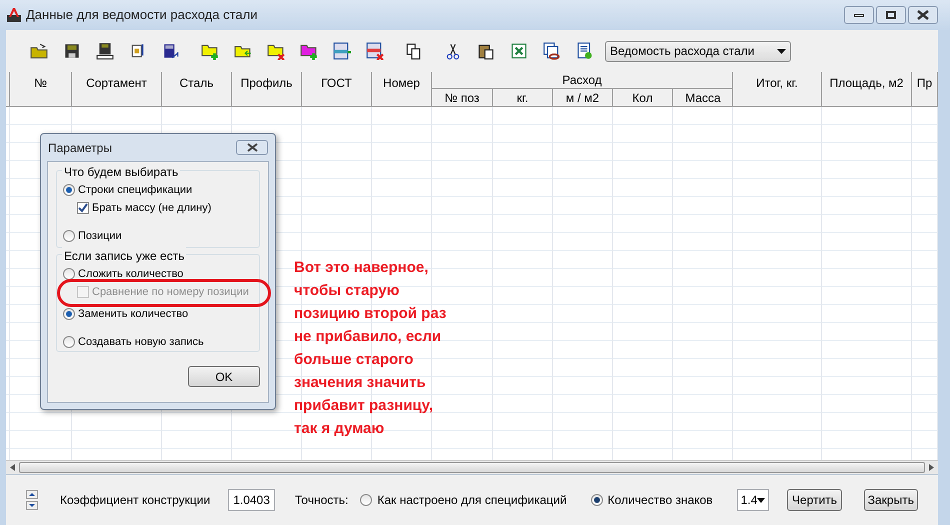 The width and height of the screenshot is (950, 525). I want to click on spin-down-button, so click(32, 505).